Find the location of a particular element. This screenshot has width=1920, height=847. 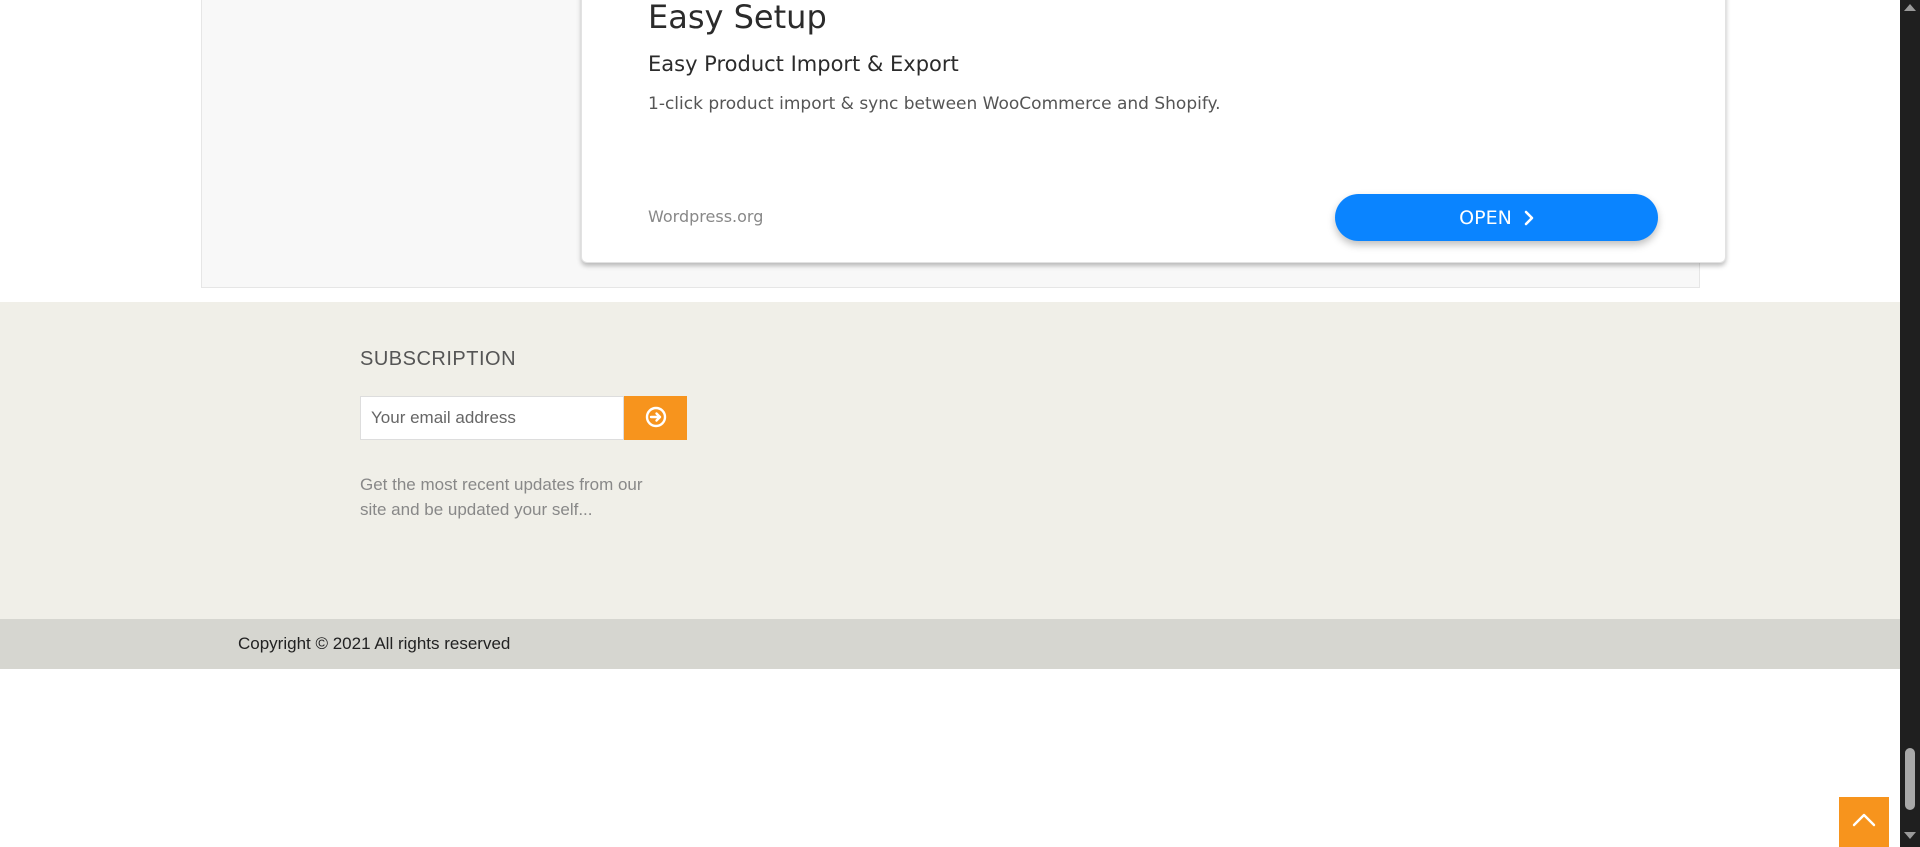

scroll-down-arrow-icon is located at coordinates (1910, 835).